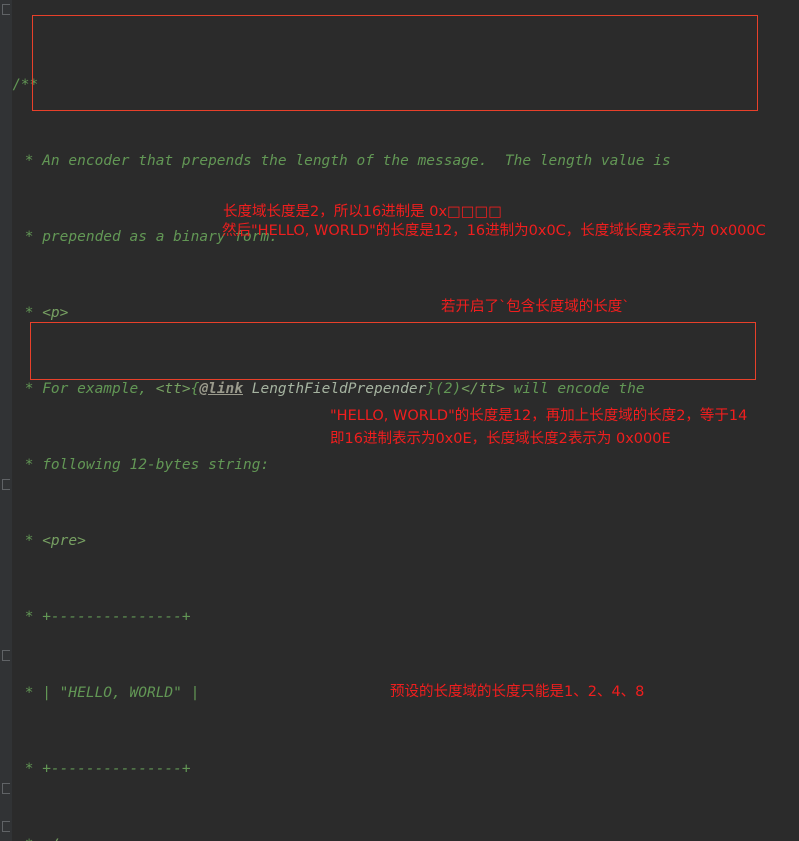 This screenshot has width=799, height=841. Describe the element at coordinates (6, 788) in the screenshot. I see `fold-marker-method-javadoc-close` at that location.